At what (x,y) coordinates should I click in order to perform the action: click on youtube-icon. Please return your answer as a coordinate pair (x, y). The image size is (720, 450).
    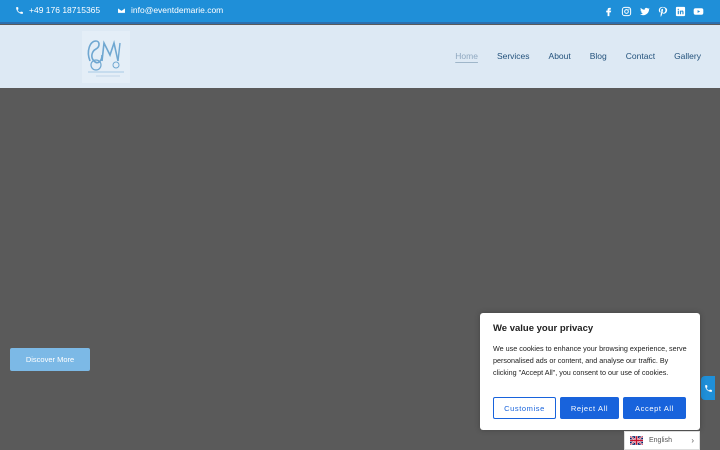
    Looking at the image, I should click on (698, 11).